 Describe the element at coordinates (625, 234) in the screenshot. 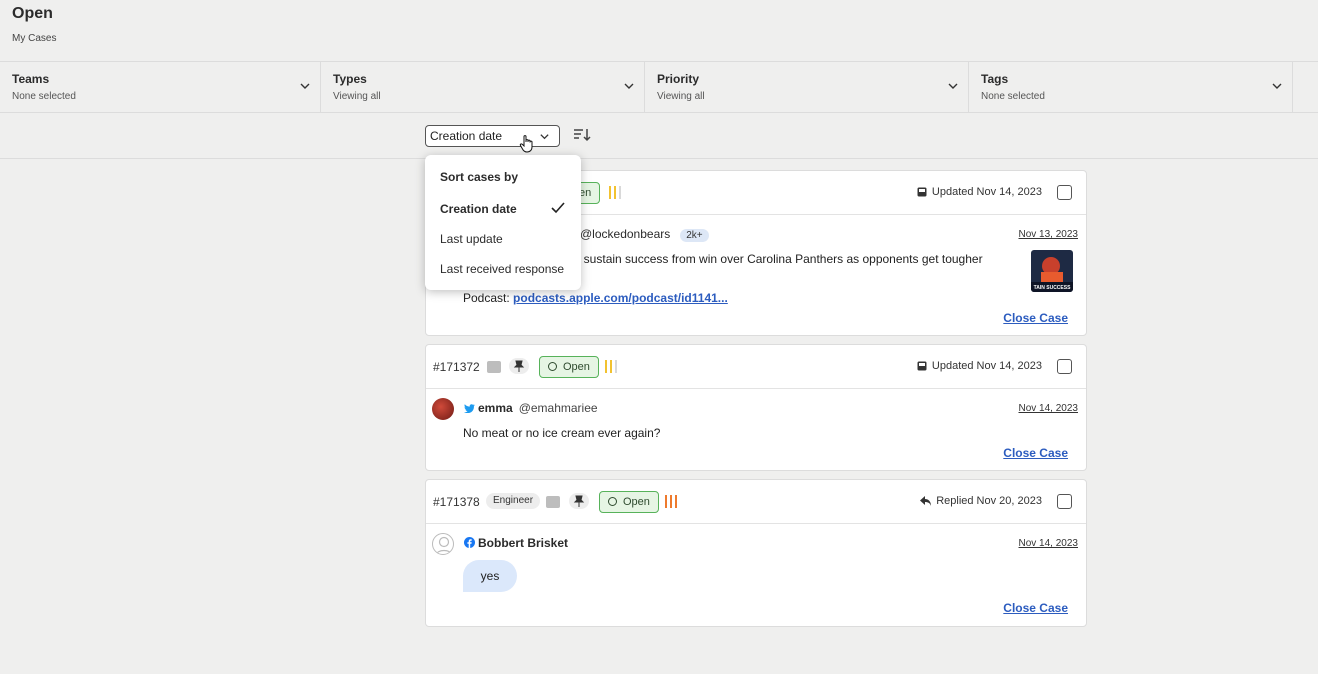

I see `author-handle: @lockedonbears` at that location.